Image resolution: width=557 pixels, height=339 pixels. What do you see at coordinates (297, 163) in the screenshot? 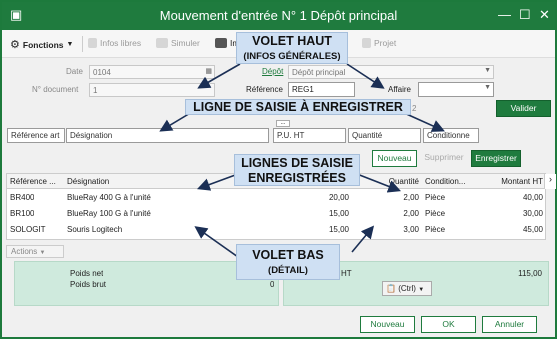
I see `callout-lignes-title: LIGNES DE SAISIE` at bounding box center [297, 163].